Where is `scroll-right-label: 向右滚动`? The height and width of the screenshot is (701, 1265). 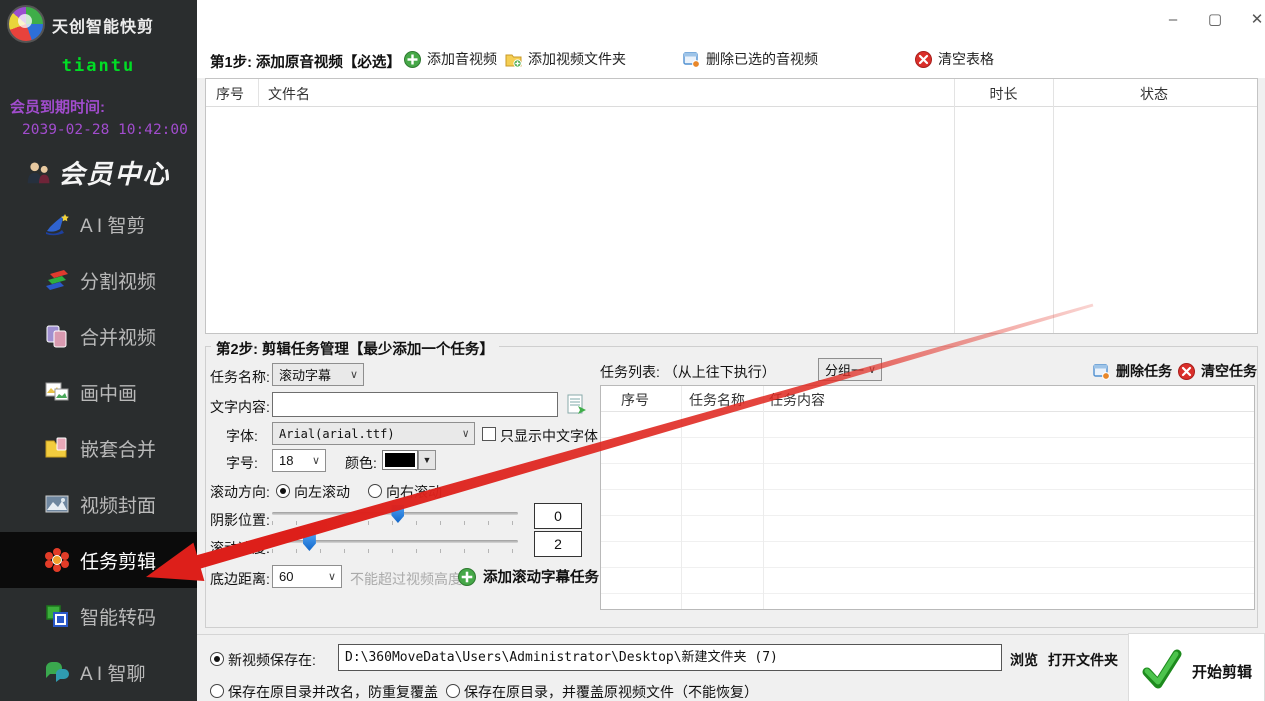 scroll-right-label: 向右滚动 is located at coordinates (414, 492).